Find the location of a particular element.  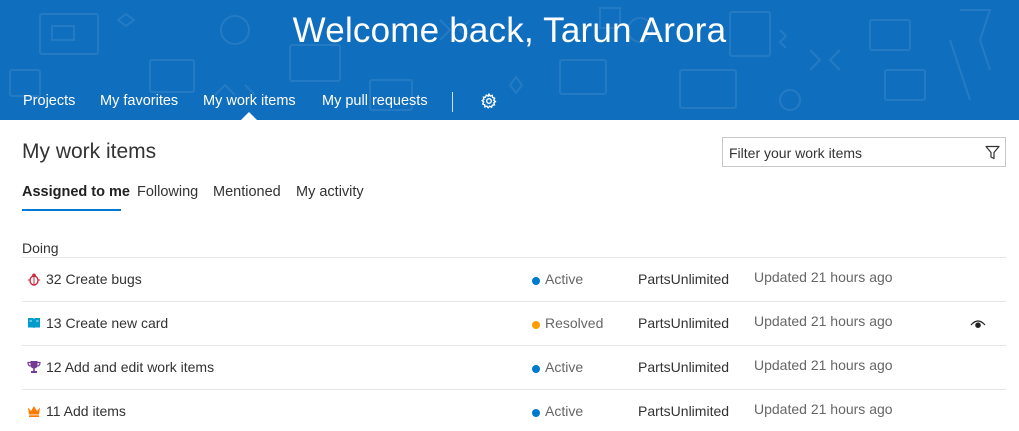

group-header-doing: Doing is located at coordinates (40, 248).